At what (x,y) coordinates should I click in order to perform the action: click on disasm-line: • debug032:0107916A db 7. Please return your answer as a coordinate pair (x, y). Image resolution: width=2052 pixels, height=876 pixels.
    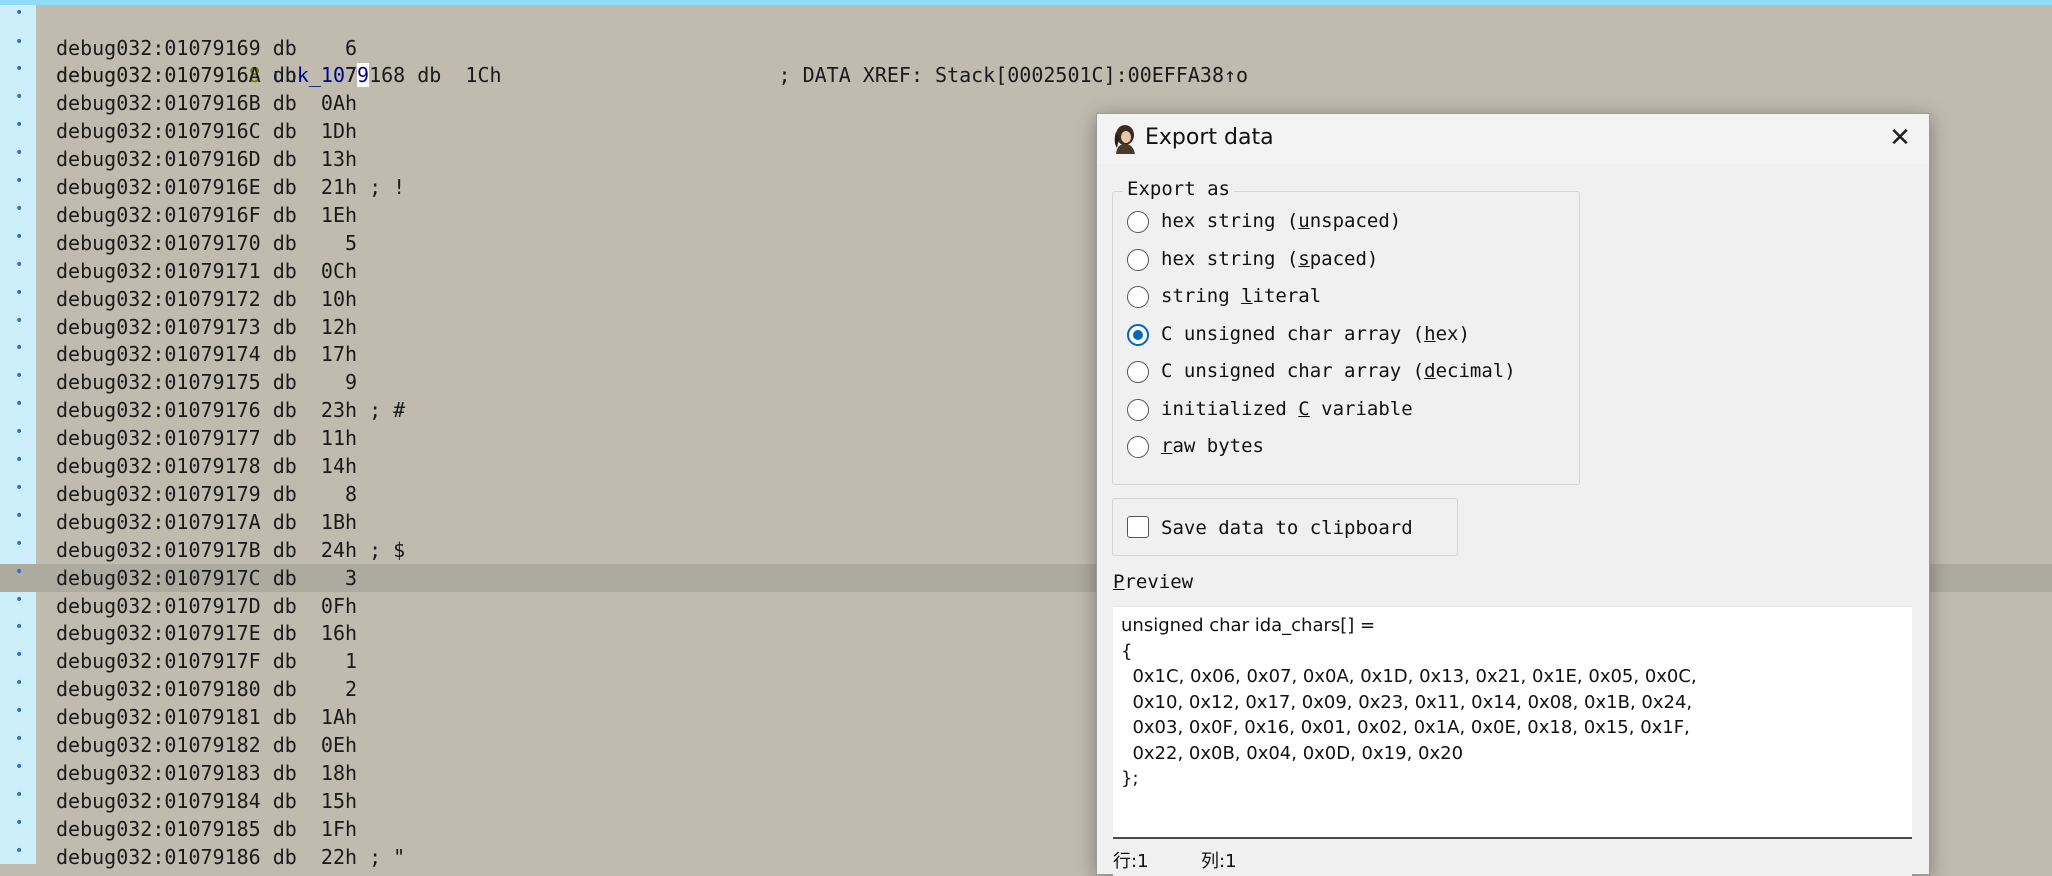
    Looking at the image, I should click on (1026, 75).